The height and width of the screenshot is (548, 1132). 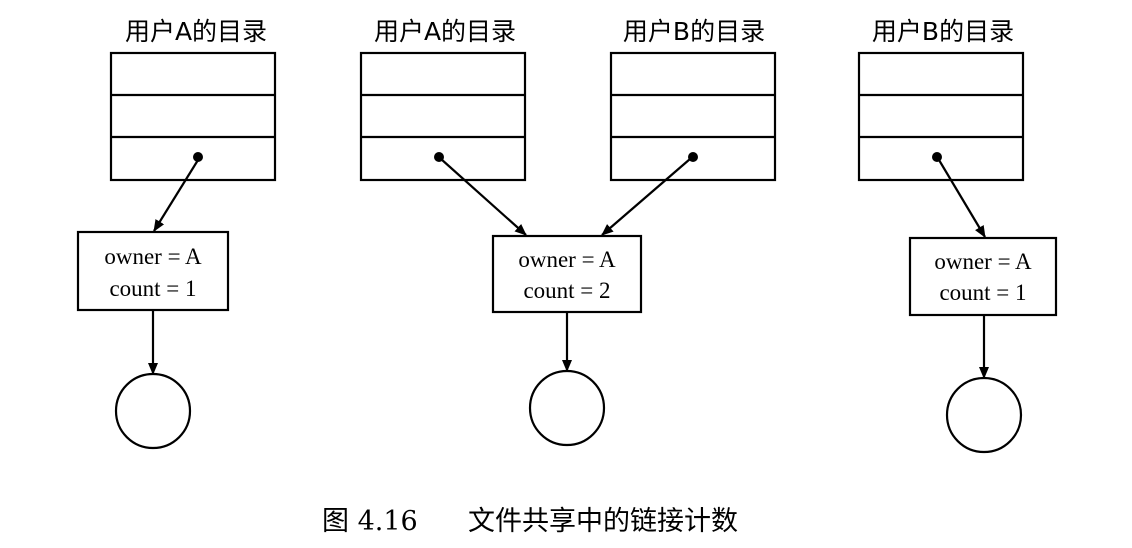 I want to click on figure-caption: 图 4.16 文件共享中的链接计数, so click(x=530, y=521).